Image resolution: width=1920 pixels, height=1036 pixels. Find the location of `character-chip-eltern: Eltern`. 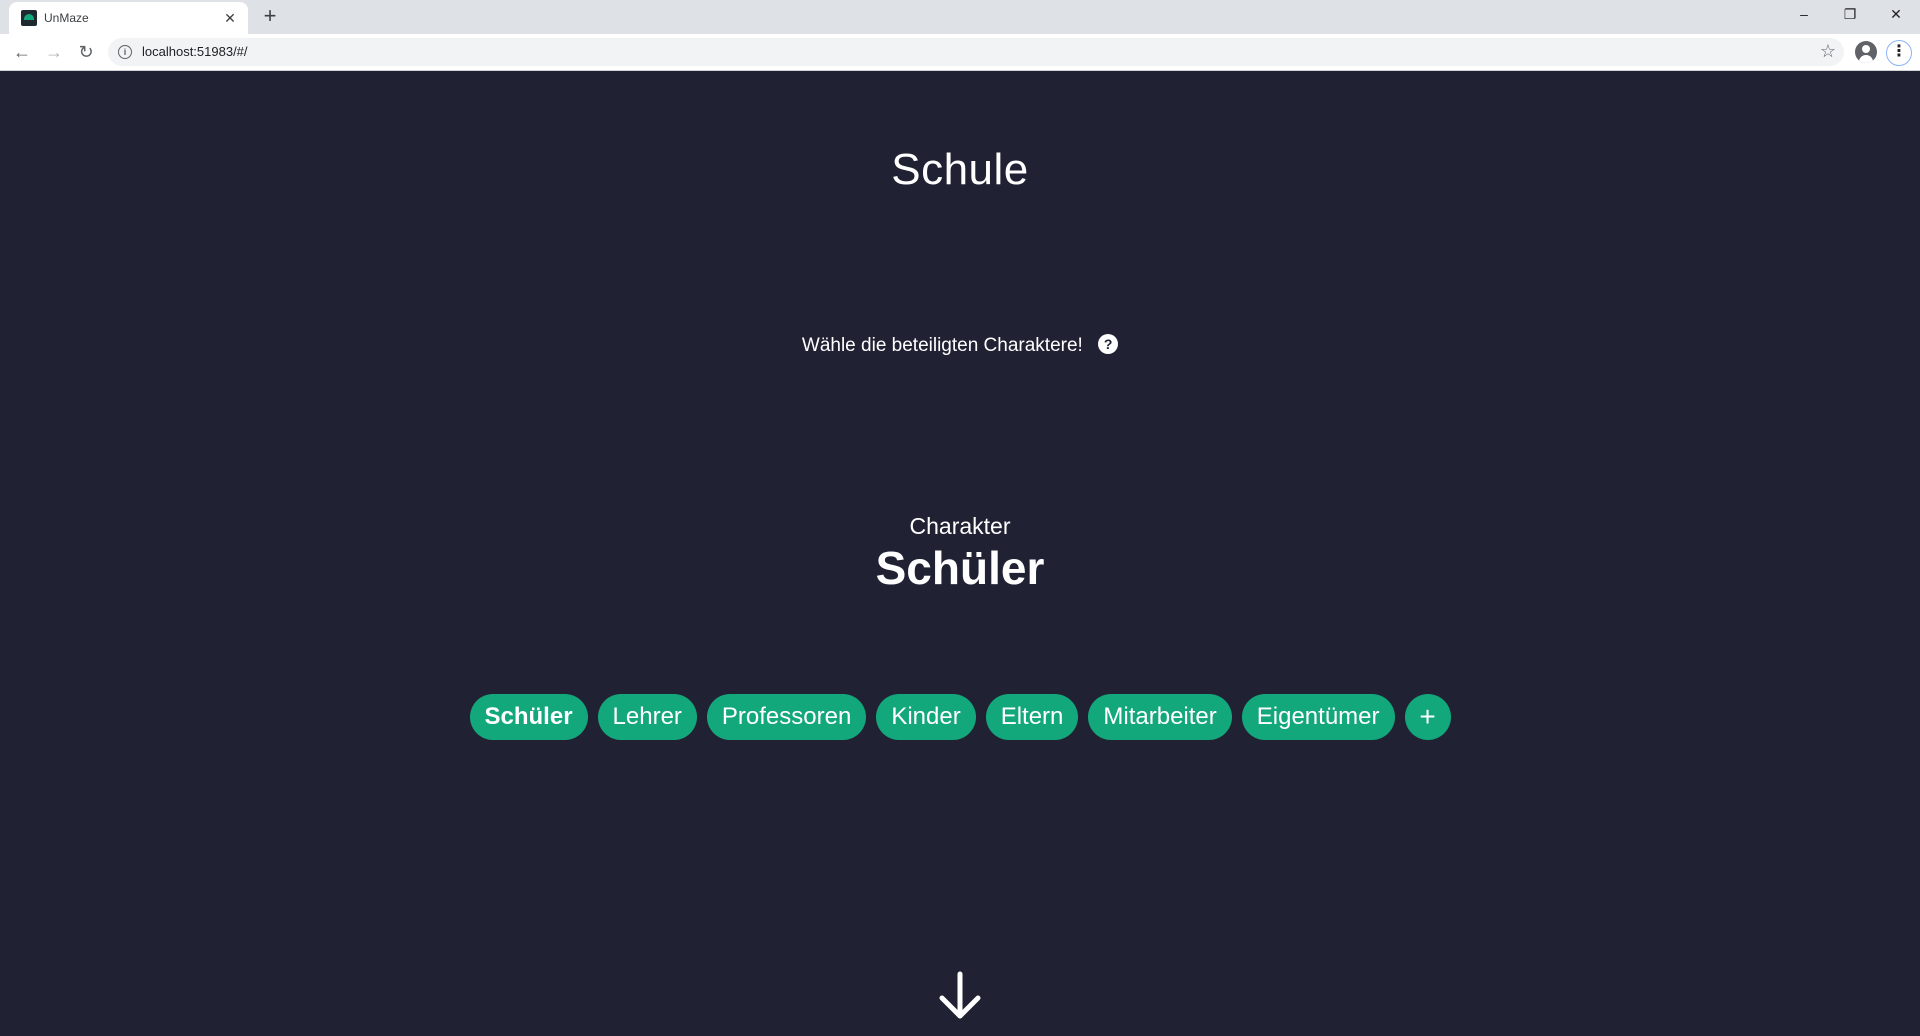

character-chip-eltern: Eltern is located at coordinates (1032, 717).